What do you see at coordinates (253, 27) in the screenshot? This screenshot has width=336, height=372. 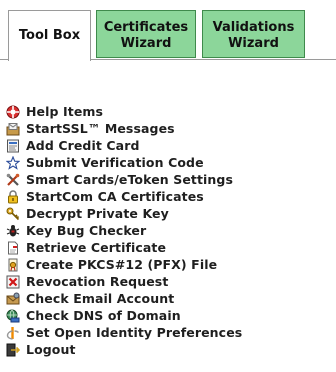 I see `tab-label: Validations` at bounding box center [253, 27].